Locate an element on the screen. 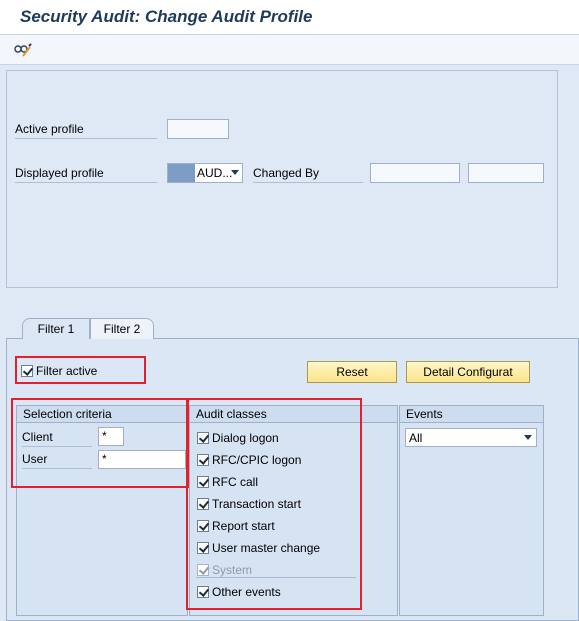 Image resolution: width=579 pixels, height=621 pixels. audit-class-other-events: Other events is located at coordinates (239, 592).